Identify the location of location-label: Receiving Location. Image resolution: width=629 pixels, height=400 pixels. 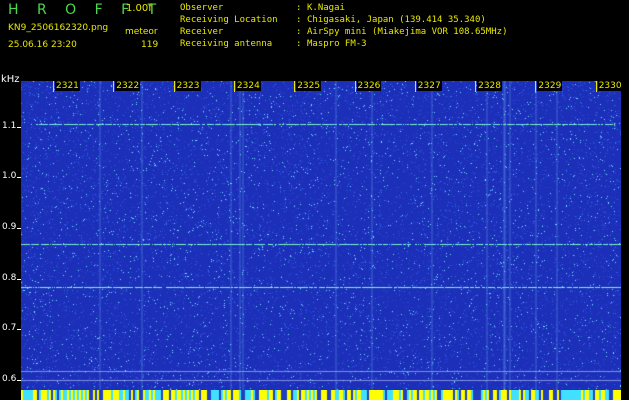
(229, 20).